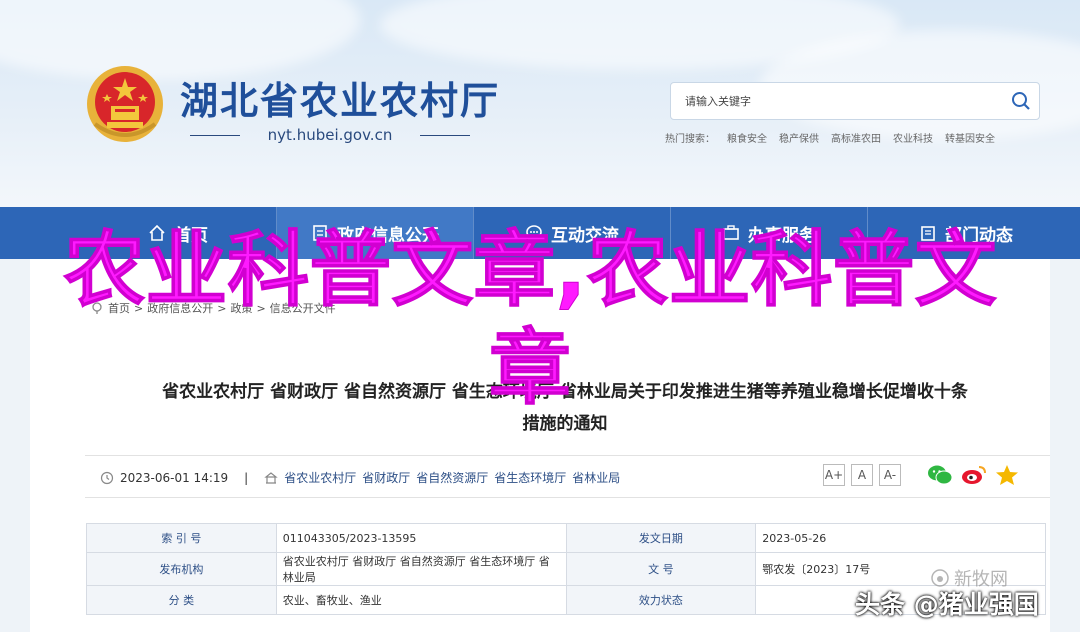 Image resolution: width=1080 pixels, height=632 pixels. What do you see at coordinates (799, 137) in the screenshot?
I see `hot-search-link: 稳产保供` at bounding box center [799, 137].